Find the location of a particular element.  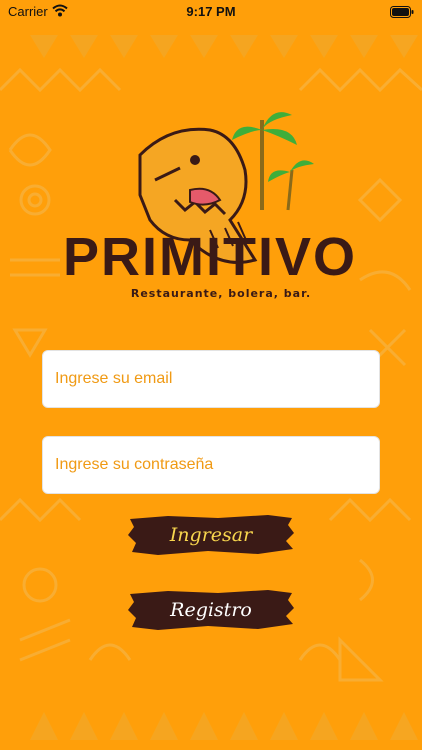

login-button: Ingresar is located at coordinates (211, 535).